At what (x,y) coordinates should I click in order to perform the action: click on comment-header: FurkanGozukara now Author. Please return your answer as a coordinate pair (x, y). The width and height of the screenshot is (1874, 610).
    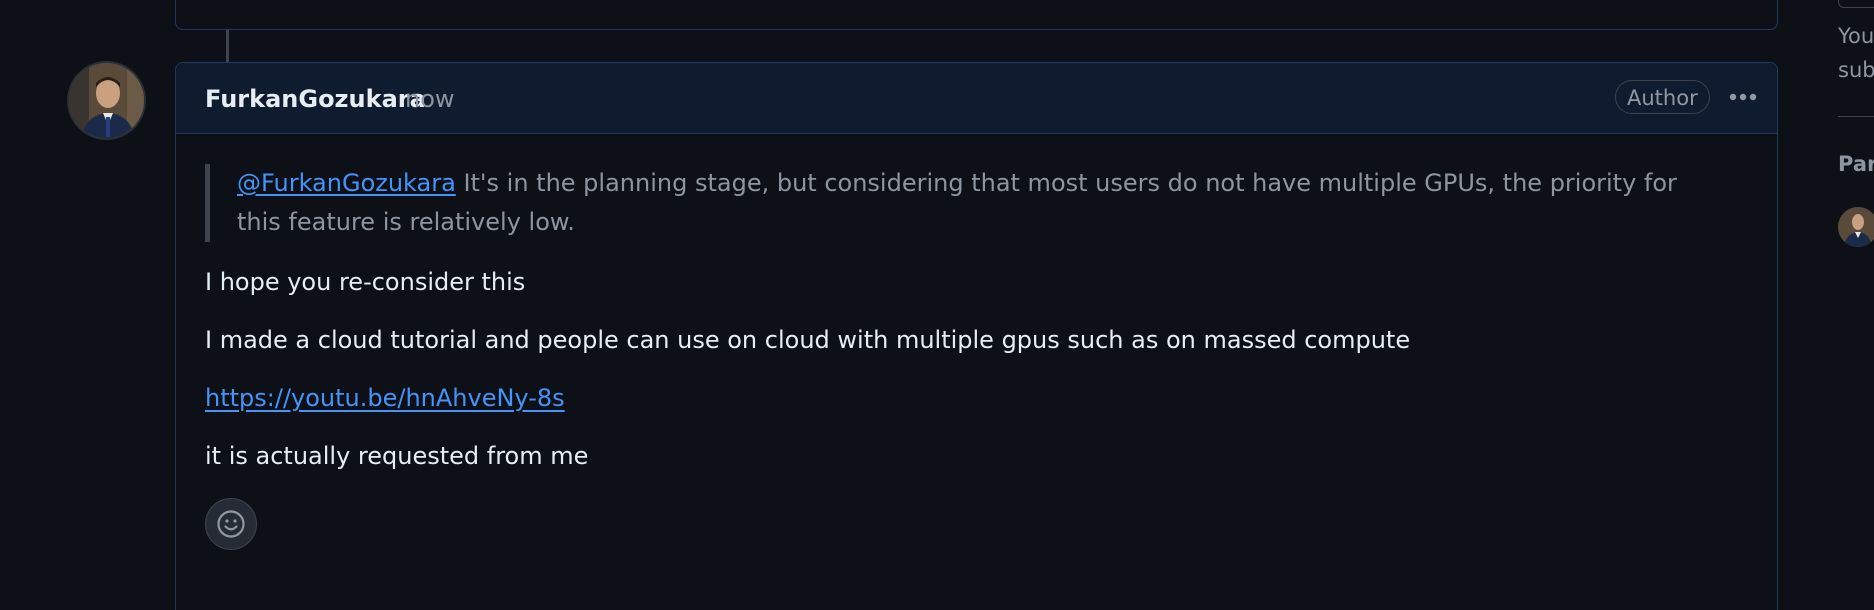
    Looking at the image, I should click on (976, 98).